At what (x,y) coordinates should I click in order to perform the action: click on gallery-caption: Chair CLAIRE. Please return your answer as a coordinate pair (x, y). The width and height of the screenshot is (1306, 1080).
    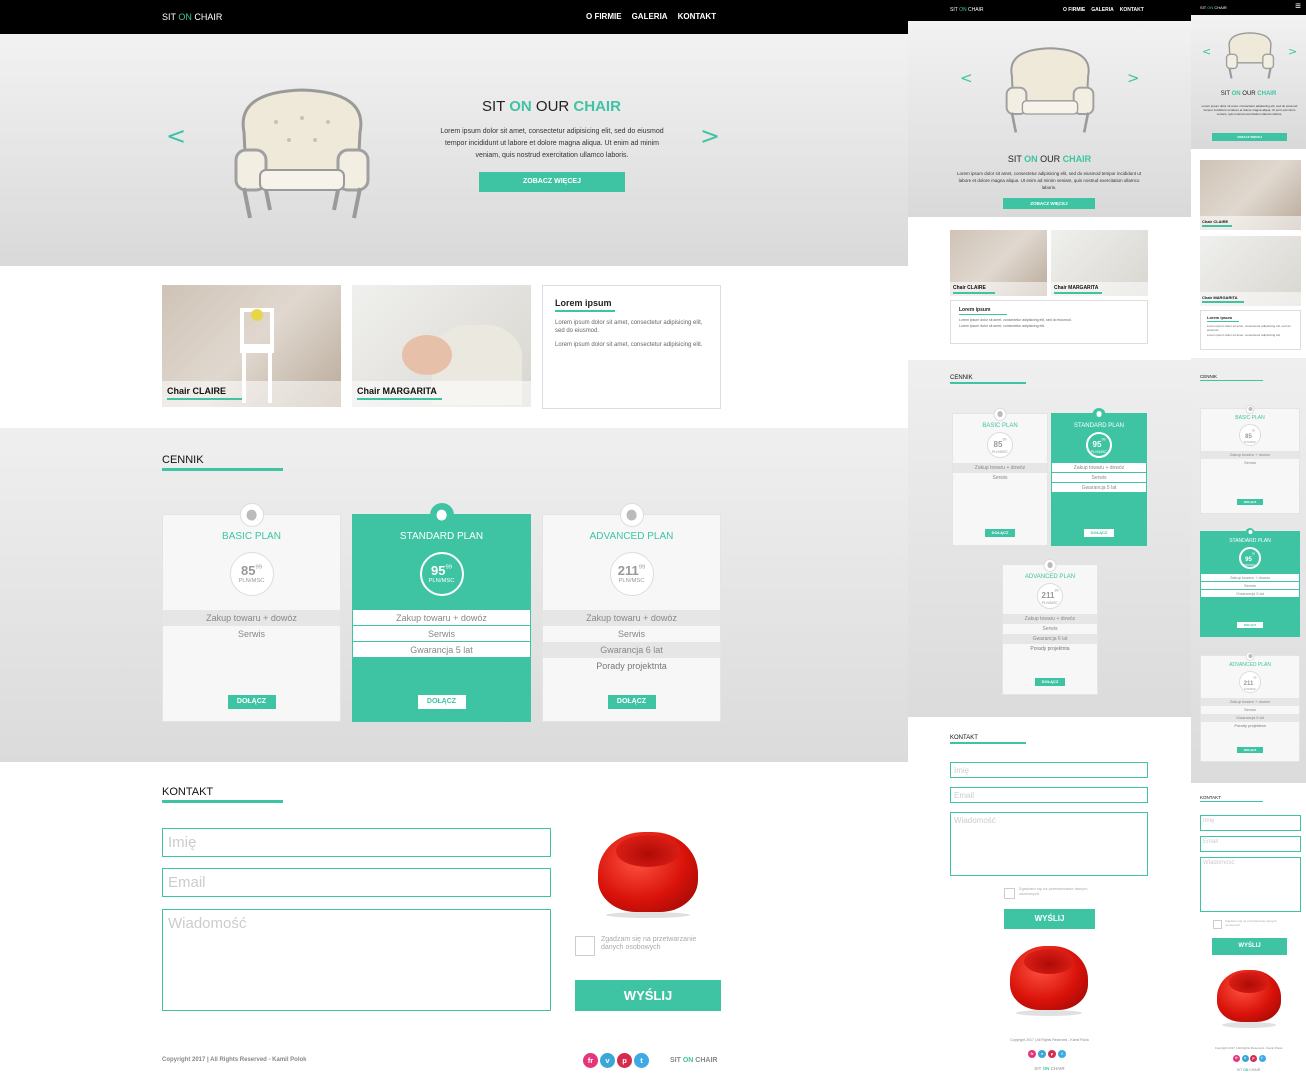
    Looking at the image, I should click on (197, 391).